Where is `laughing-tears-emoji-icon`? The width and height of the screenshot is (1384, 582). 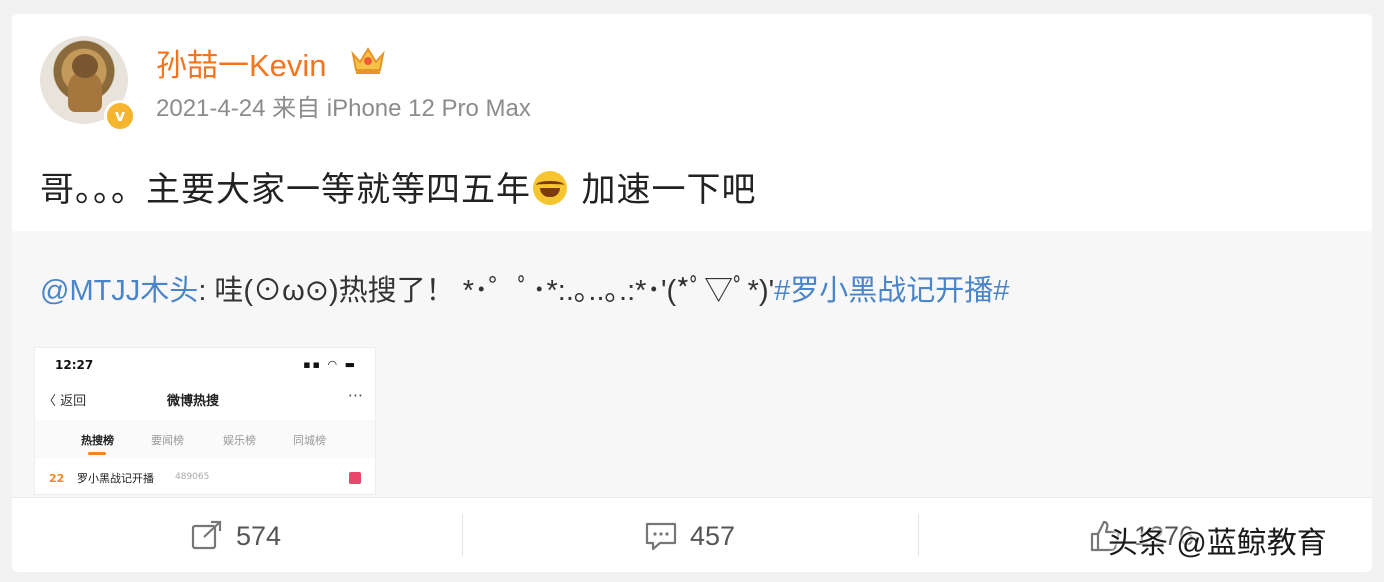
laughing-tears-emoji-icon is located at coordinates (550, 188).